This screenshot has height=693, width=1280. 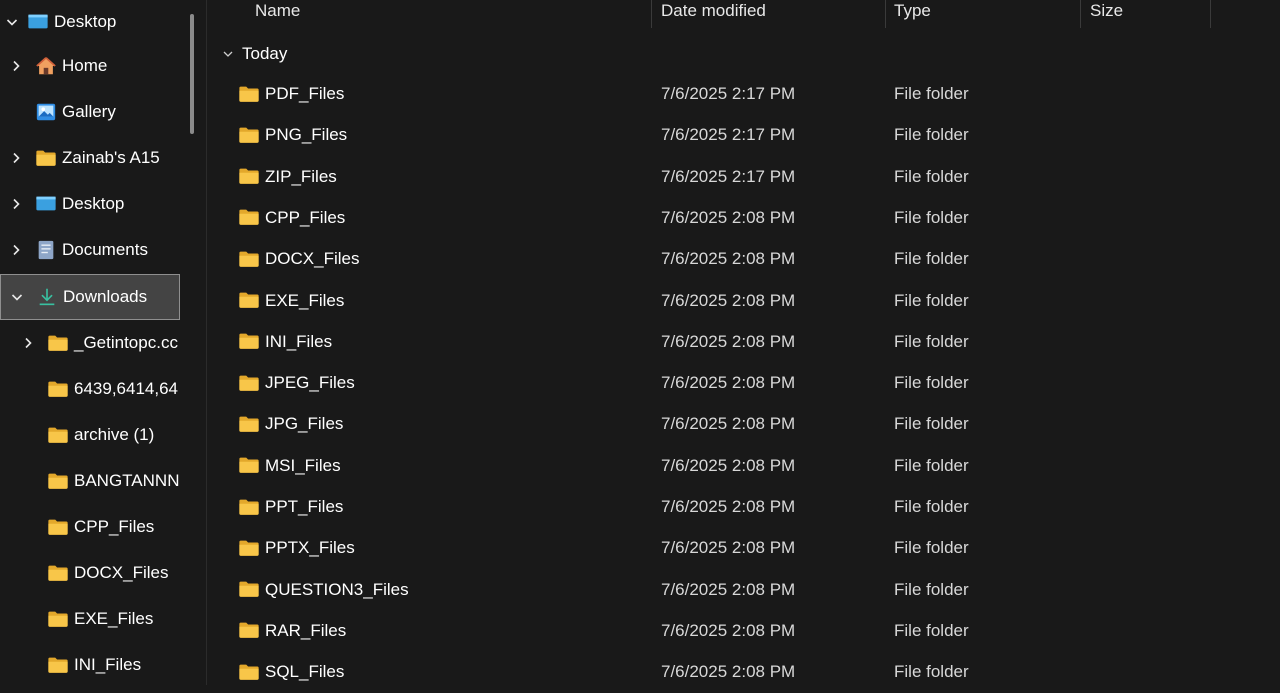 What do you see at coordinates (90, 66) in the screenshot?
I see `sidebar-item-home: Home` at bounding box center [90, 66].